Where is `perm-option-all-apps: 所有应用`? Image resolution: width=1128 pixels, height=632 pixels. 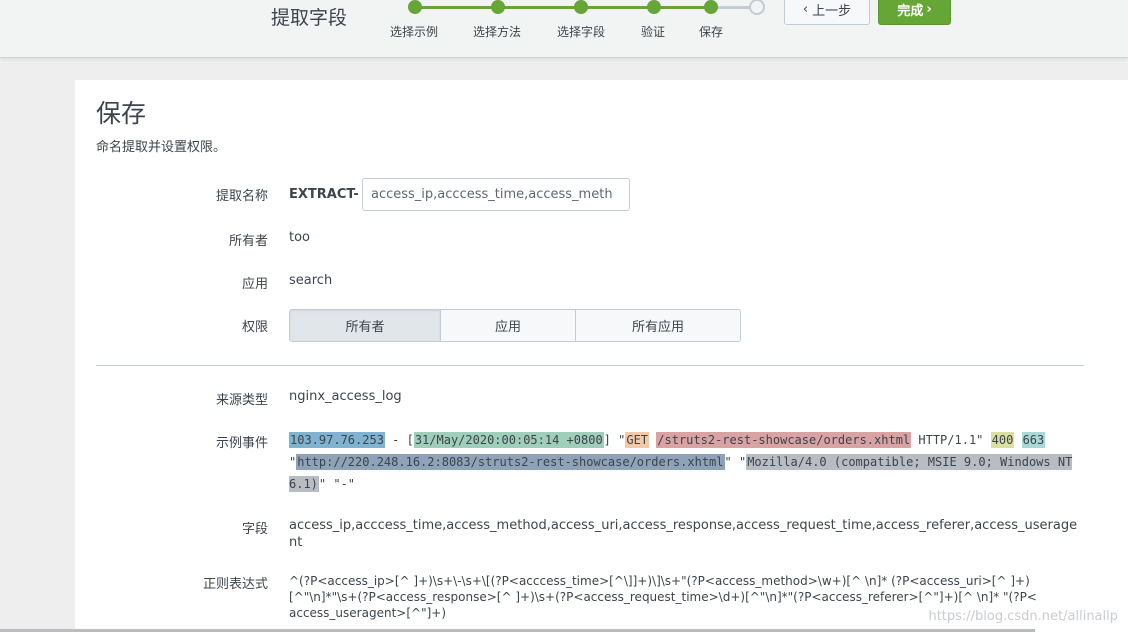
perm-option-all-apps: 所有应用 is located at coordinates (658, 325).